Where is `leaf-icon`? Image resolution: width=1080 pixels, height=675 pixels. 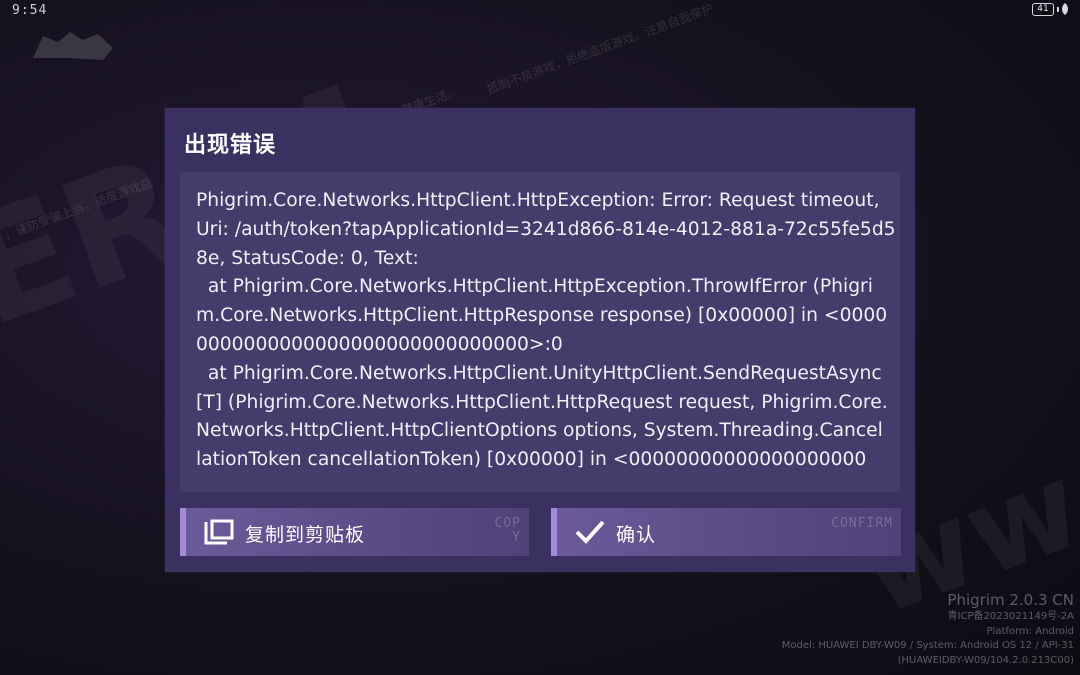 leaf-icon is located at coordinates (1065, 9).